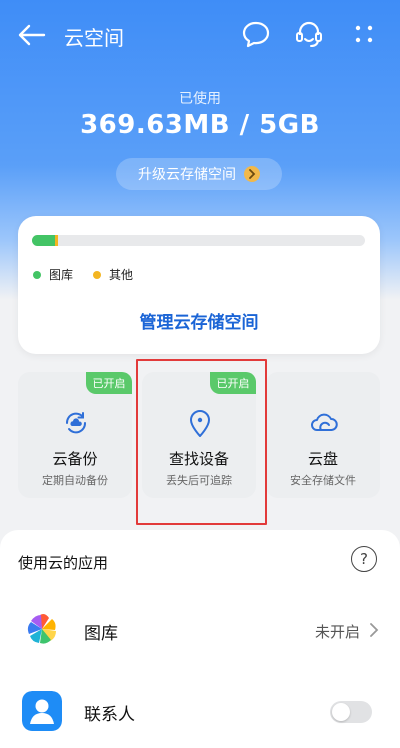  I want to click on cloud-drive-icon, so click(324, 422).